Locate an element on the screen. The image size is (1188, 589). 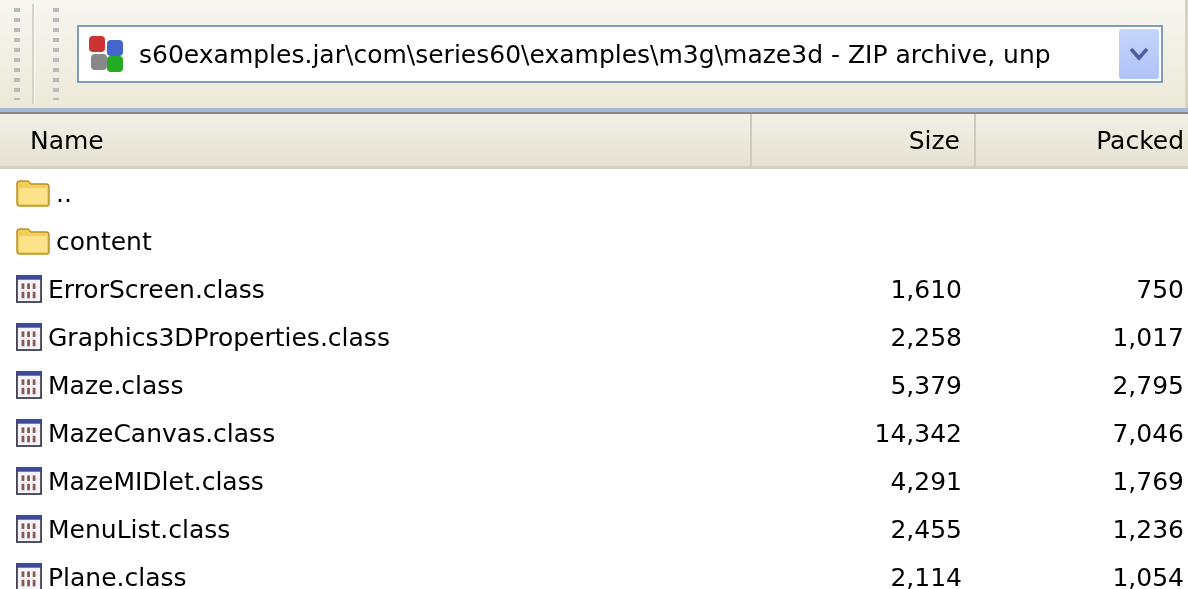
file-name: Graphics3DProperties.class is located at coordinates (219, 337).